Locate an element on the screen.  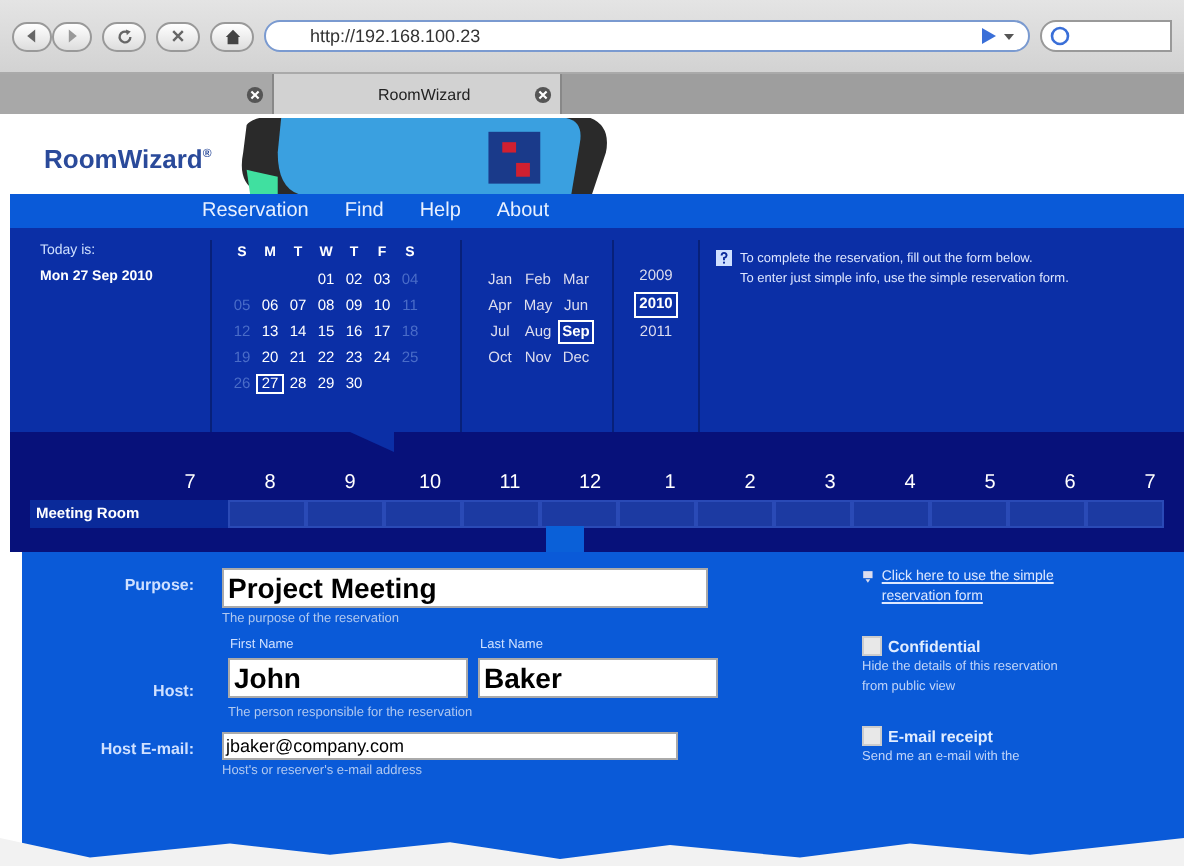
nav-link: Help is located at coordinates (440, 211).